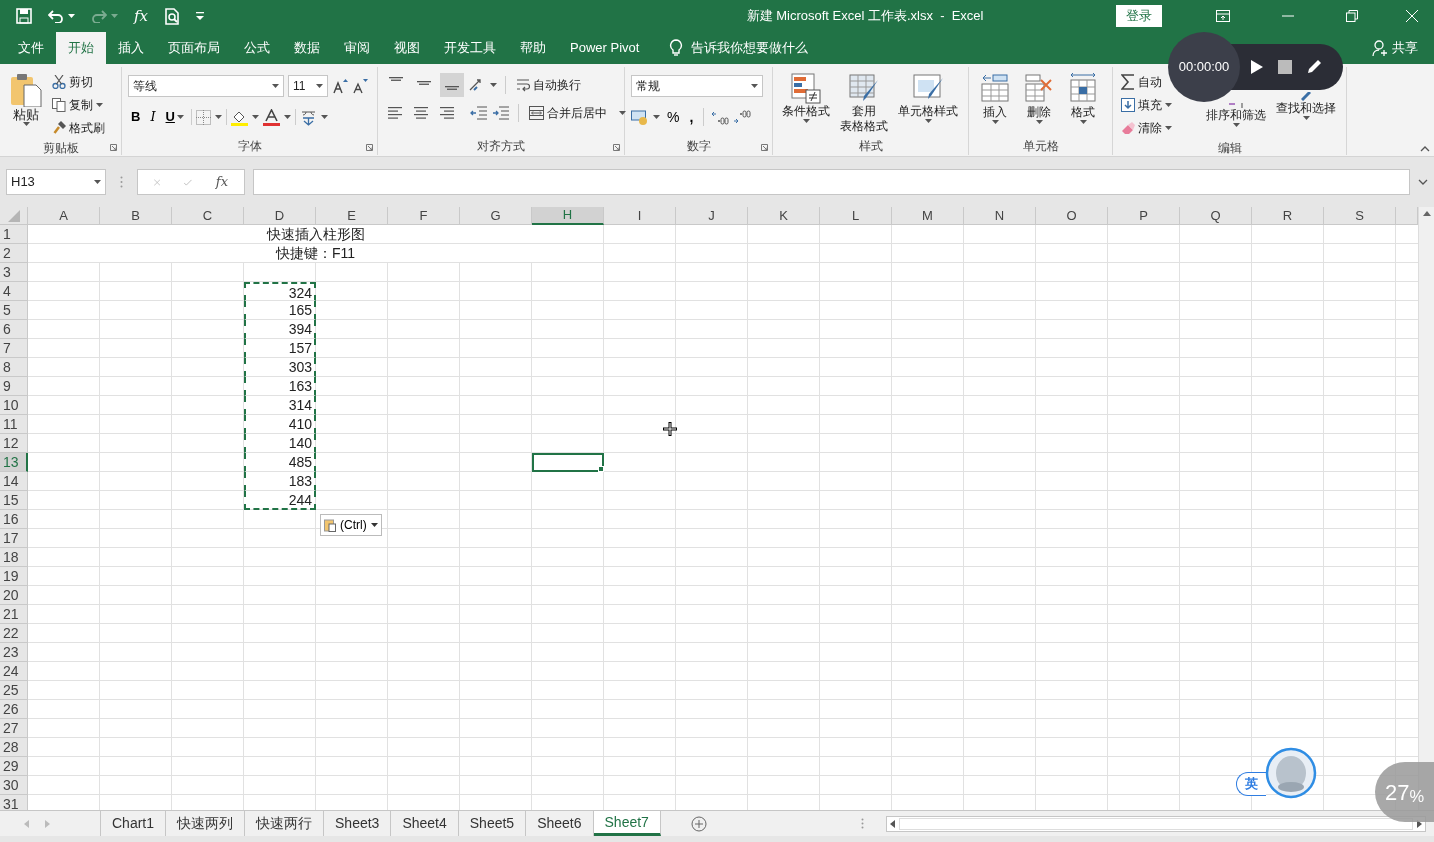  Describe the element at coordinates (280, 216) in the screenshot. I see `column-header: D` at that location.